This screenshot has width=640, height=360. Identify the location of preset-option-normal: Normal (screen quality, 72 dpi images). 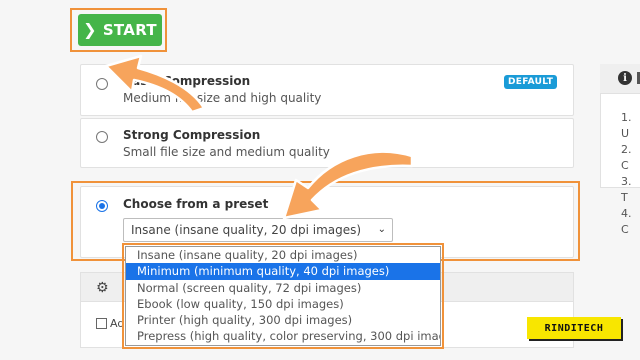
(283, 288).